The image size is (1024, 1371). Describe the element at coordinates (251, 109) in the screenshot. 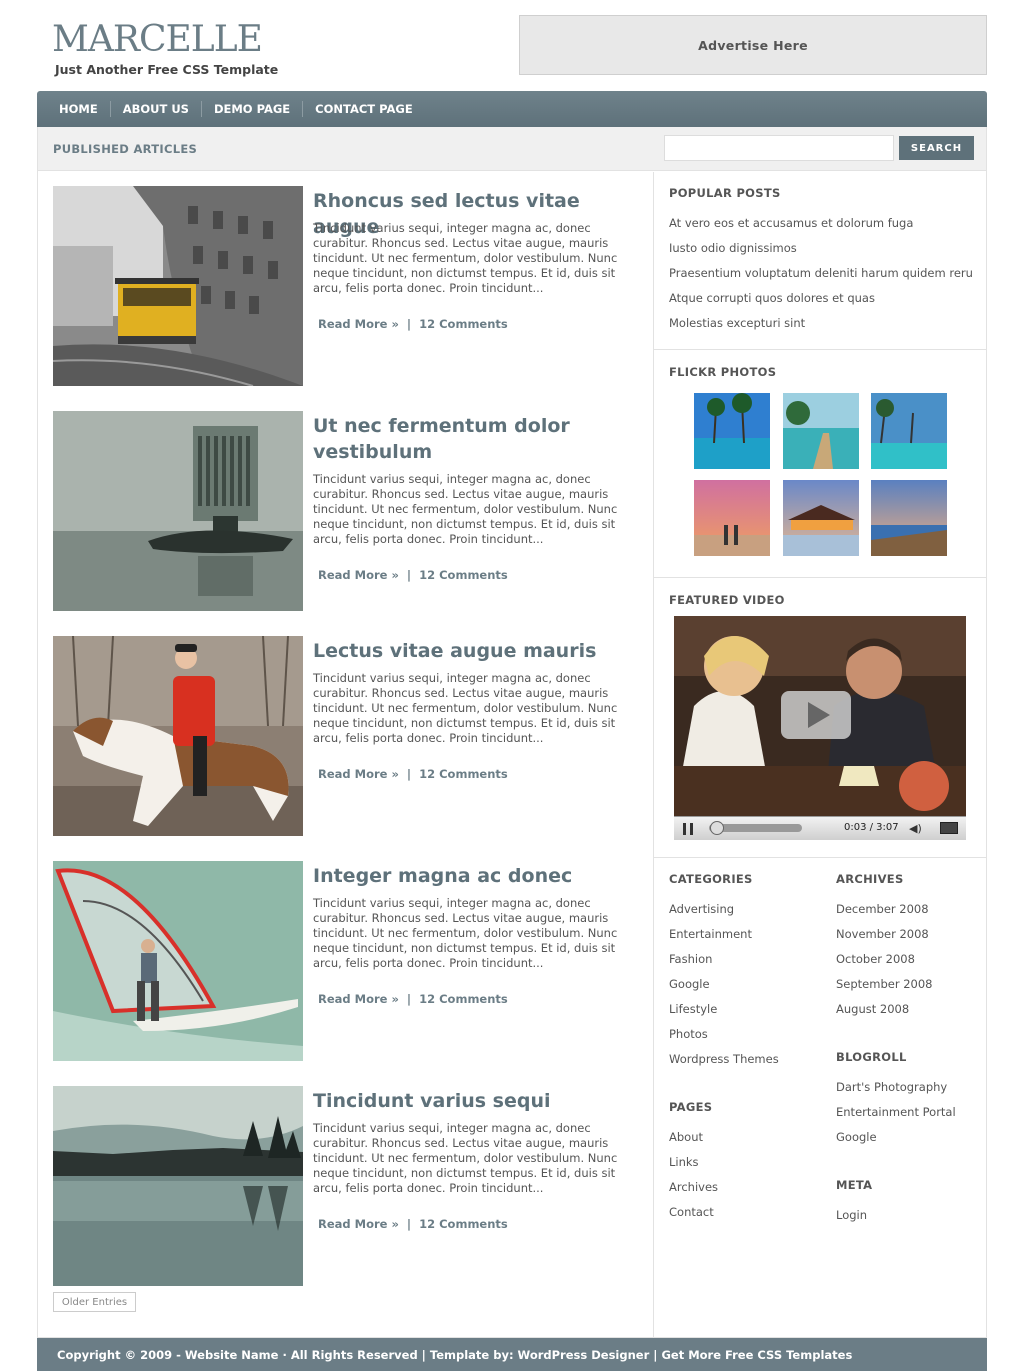

I see `nav-demo-page: DEMO PAGE` at that location.